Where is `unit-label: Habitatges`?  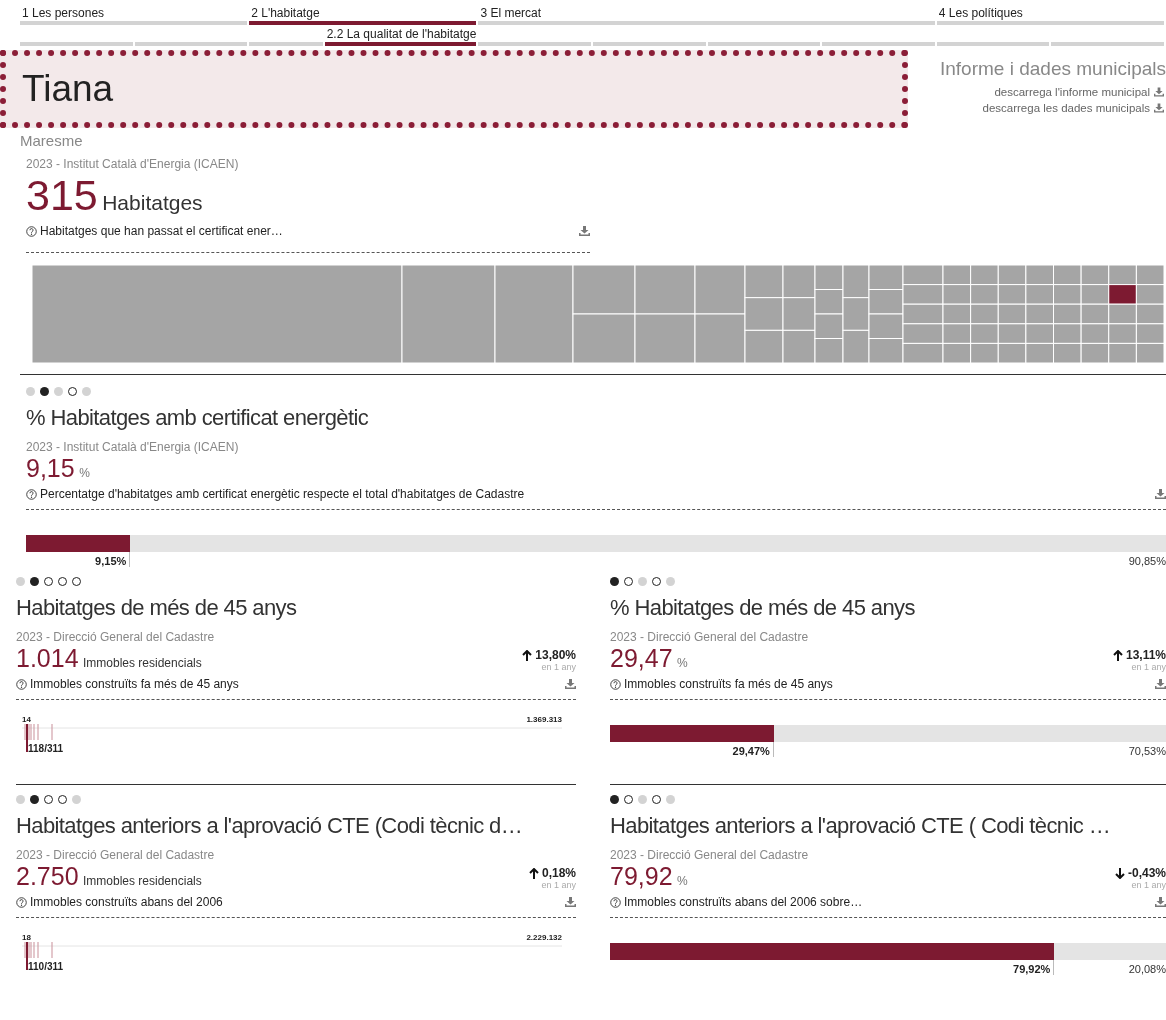
unit-label: Habitatges is located at coordinates (152, 202).